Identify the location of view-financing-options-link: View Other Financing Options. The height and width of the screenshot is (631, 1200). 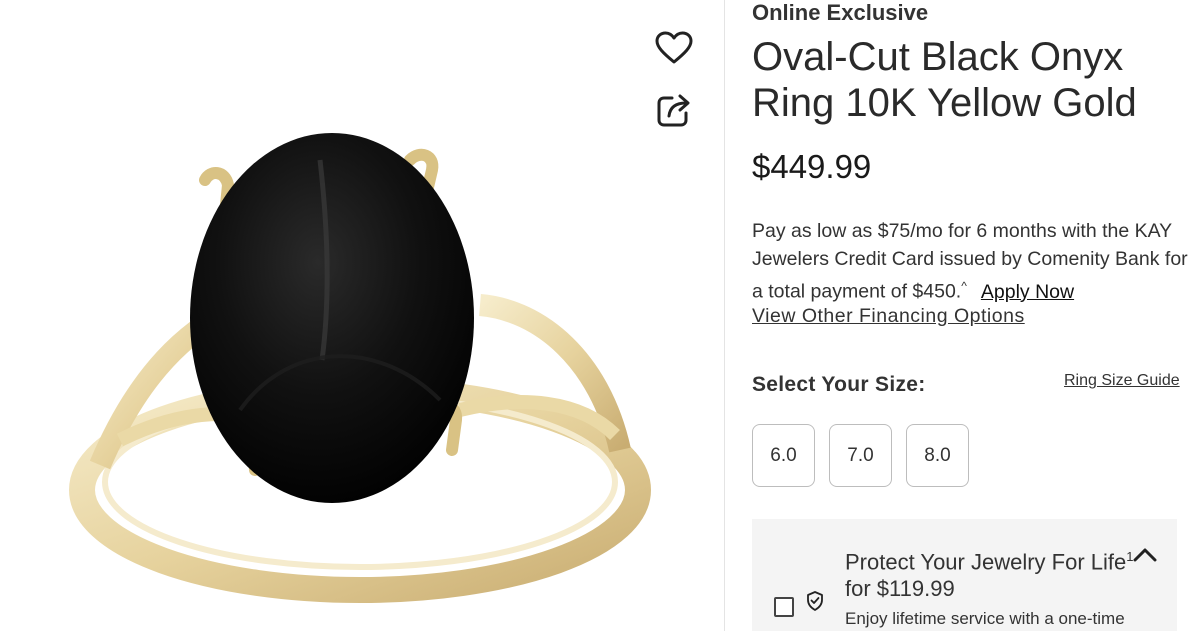
(888, 316).